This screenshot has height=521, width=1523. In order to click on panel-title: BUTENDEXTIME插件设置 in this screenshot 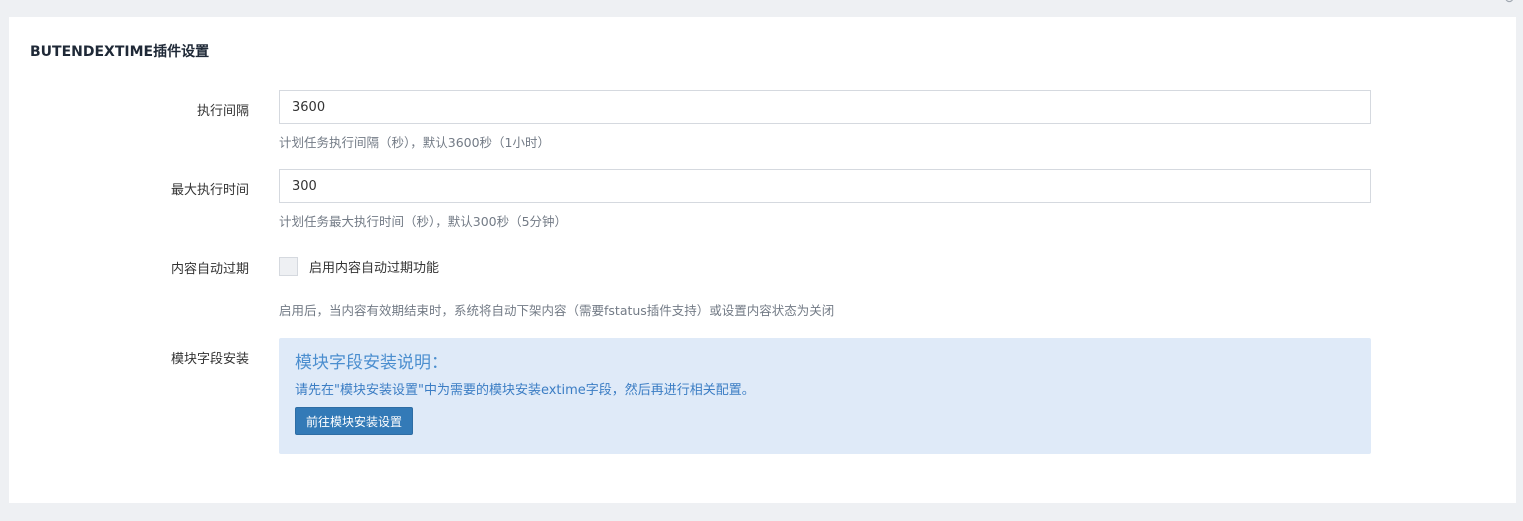, I will do `click(120, 52)`.